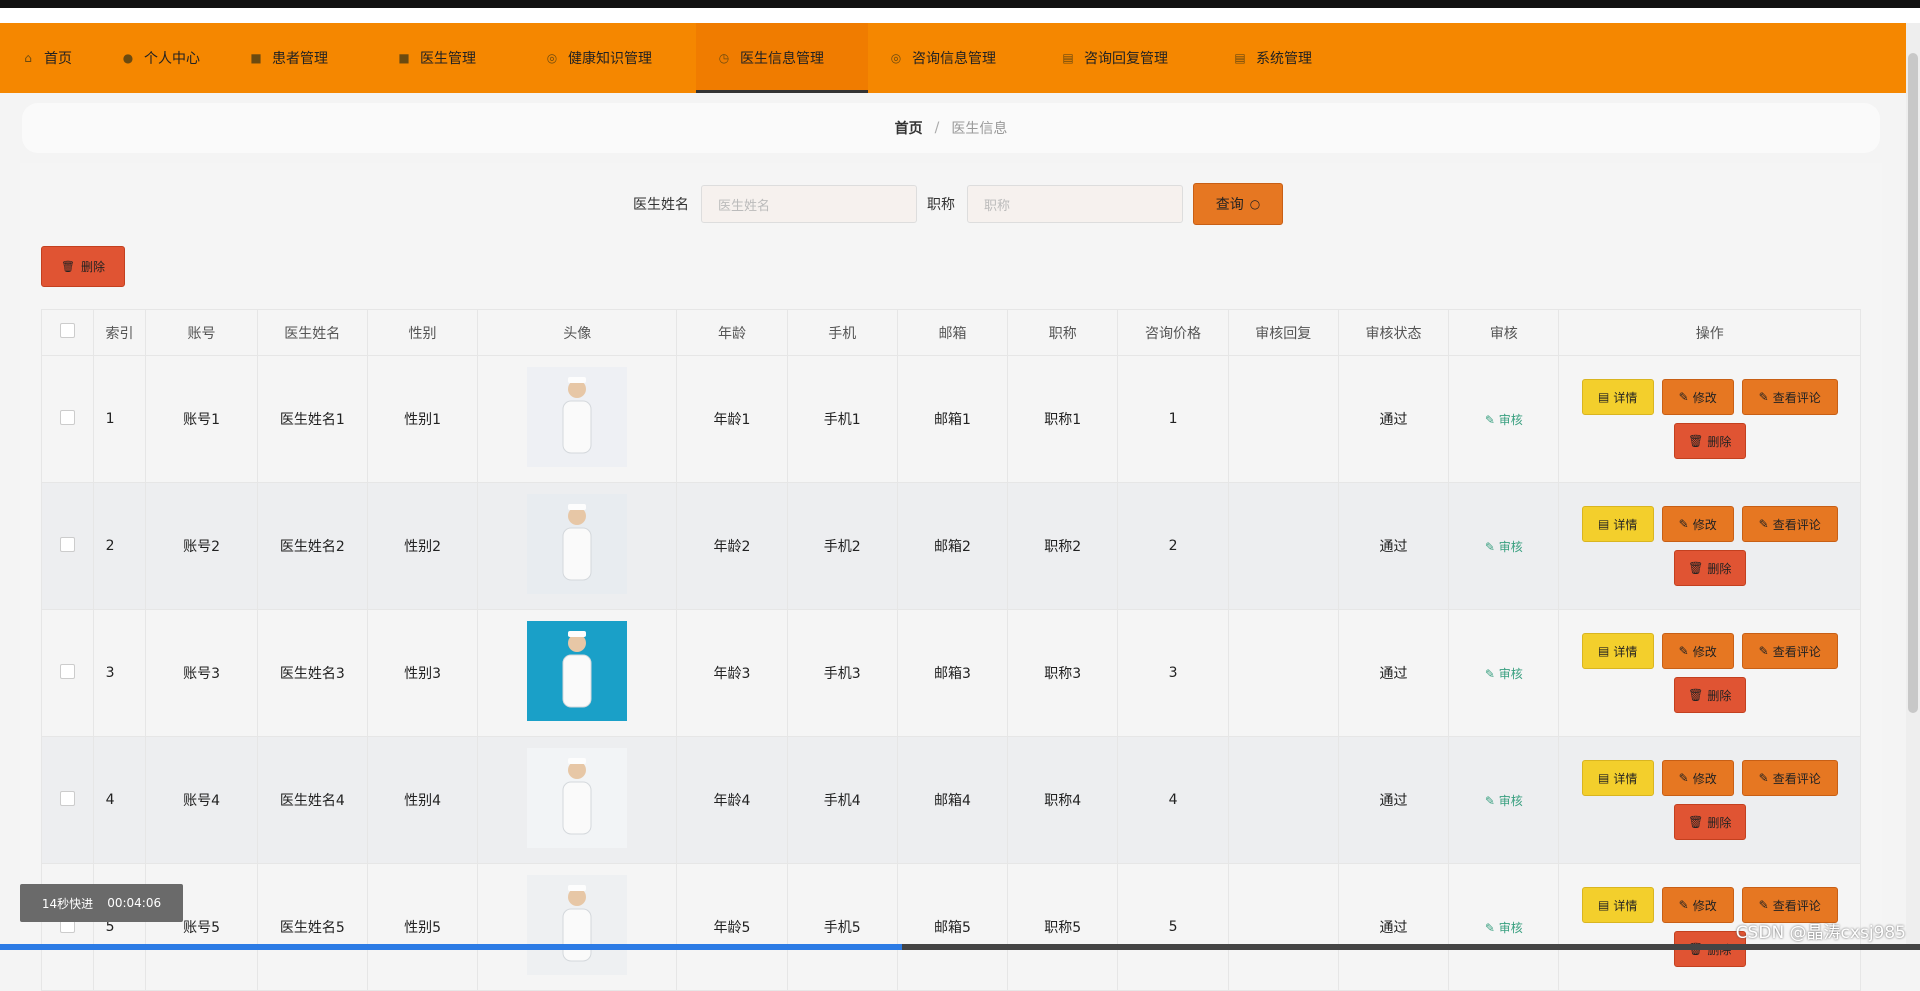  Describe the element at coordinates (577, 332) in the screenshot. I see `column-header: 头像` at that location.